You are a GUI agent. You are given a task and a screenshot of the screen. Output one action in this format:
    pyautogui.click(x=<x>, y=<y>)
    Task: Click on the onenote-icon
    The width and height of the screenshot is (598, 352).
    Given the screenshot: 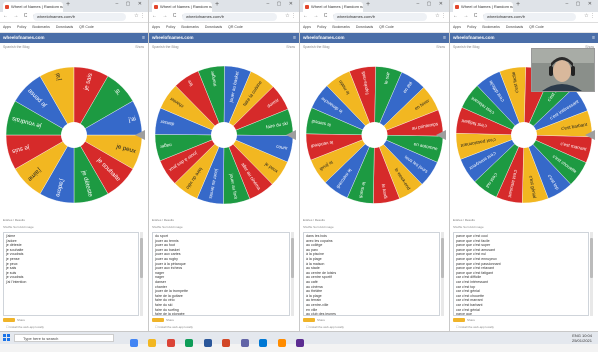 What is the action you would take?
    pyautogui.click(x=300, y=343)
    